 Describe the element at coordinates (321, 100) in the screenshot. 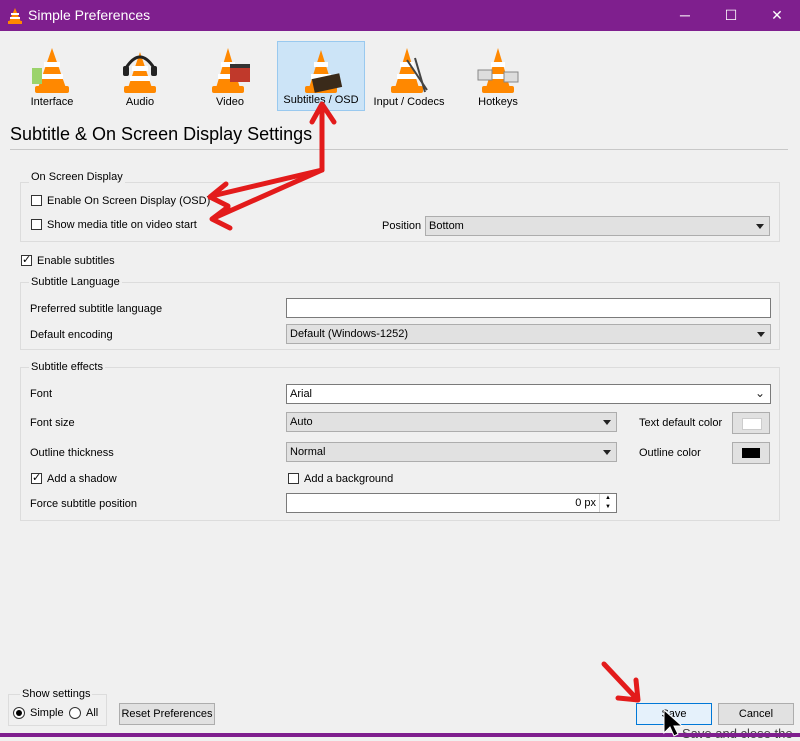

I see `category-label: Subtitles / OSD` at that location.